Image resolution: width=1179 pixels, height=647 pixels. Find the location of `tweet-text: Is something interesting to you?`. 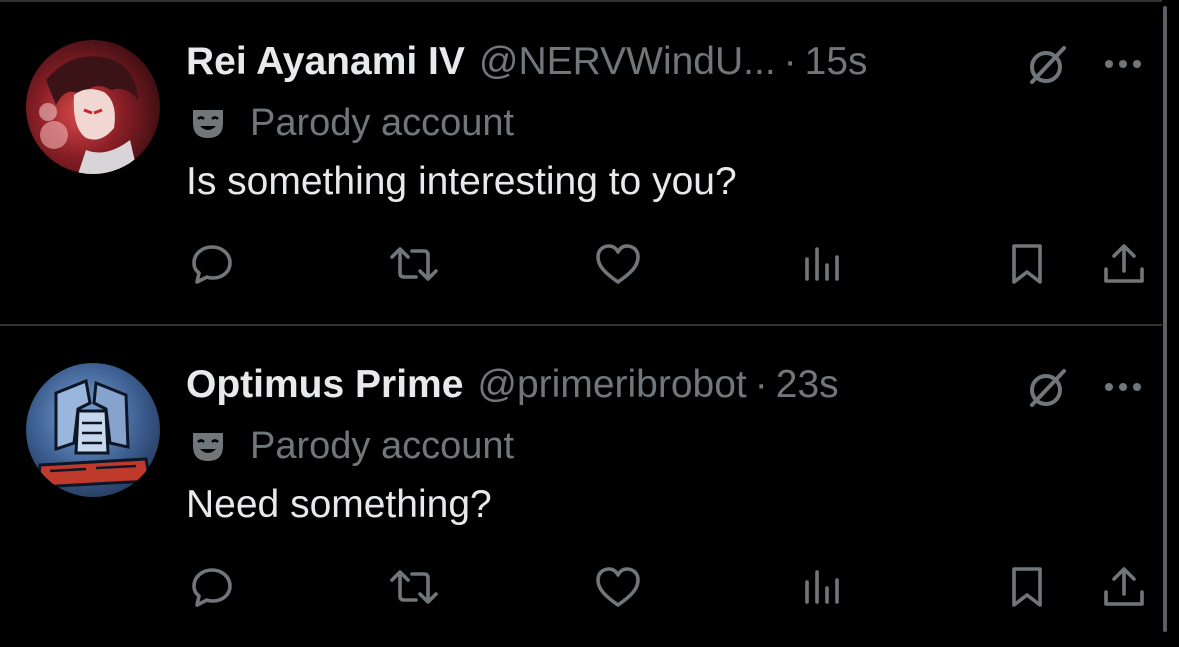

tweet-text: Is something interesting to you? is located at coordinates (461, 181).